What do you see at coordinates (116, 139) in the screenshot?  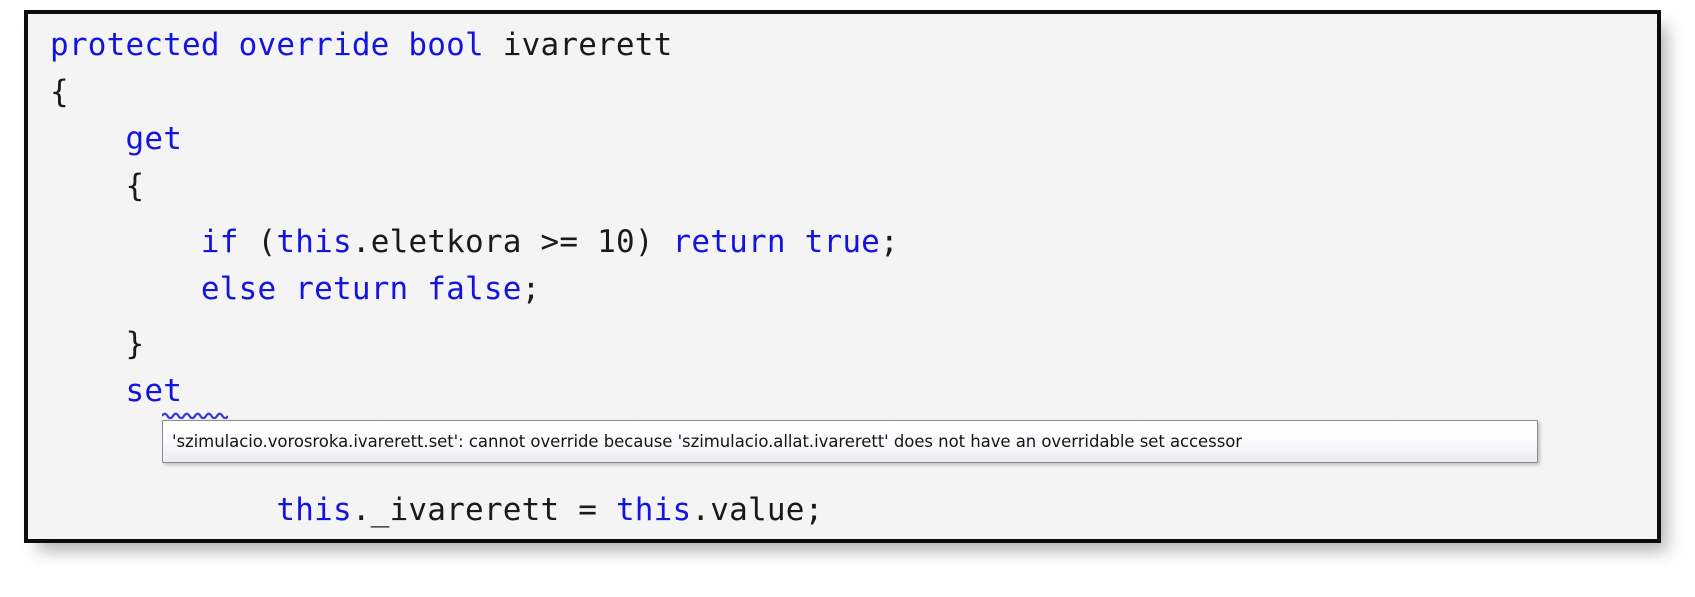 I see `code-line-2: get` at bounding box center [116, 139].